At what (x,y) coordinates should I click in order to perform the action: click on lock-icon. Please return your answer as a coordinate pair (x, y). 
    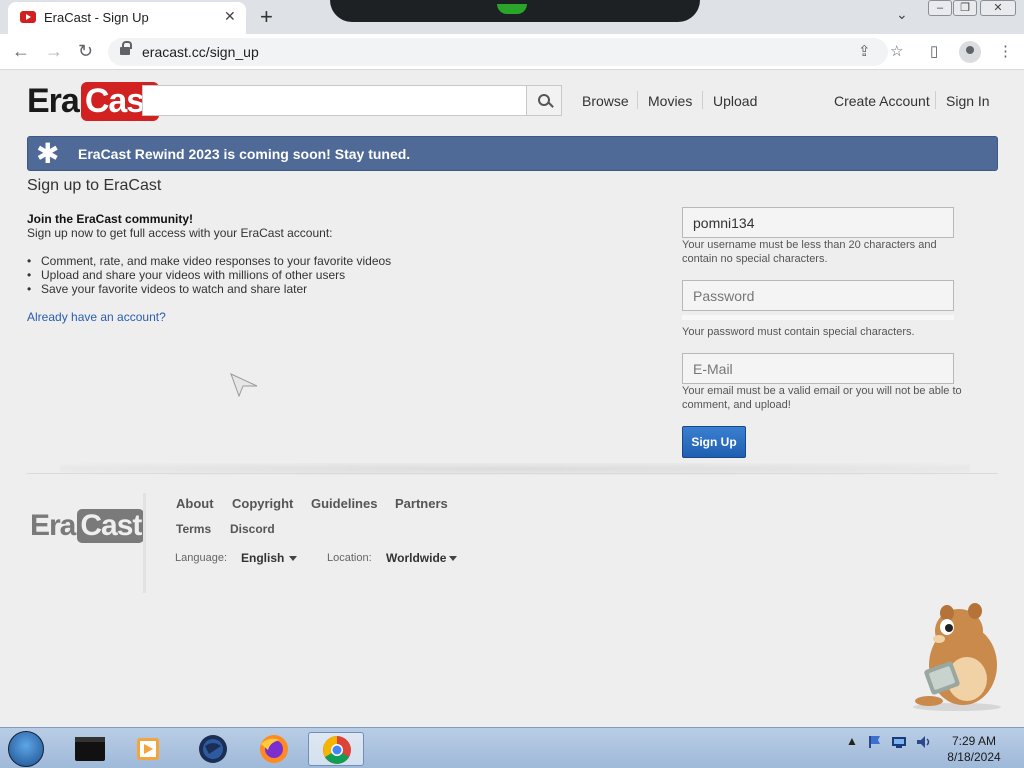
    Looking at the image, I should click on (126, 49).